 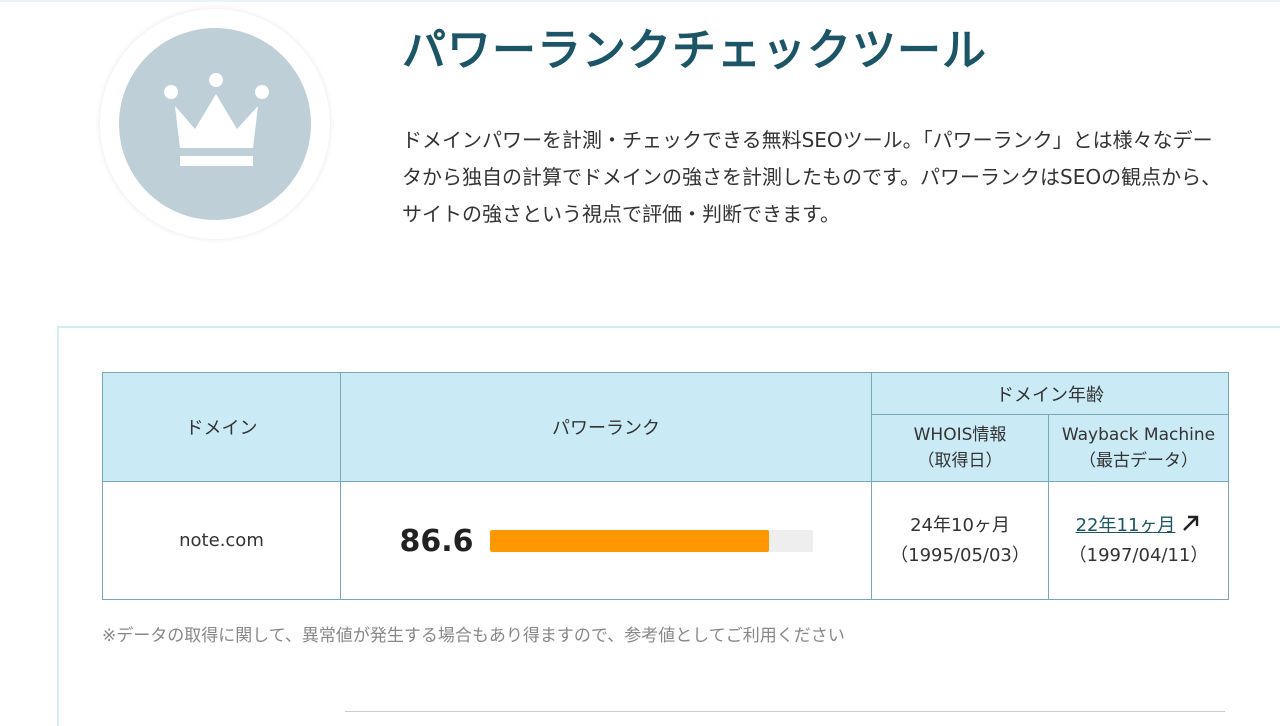 I want to click on logo-circle, so click(x=215, y=124).